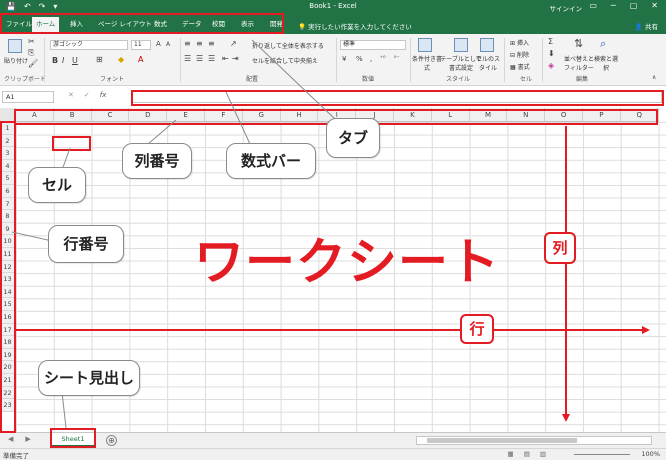 Image resolution: width=666 pixels, height=460 pixels. Describe the element at coordinates (582, 79) in the screenshot. I see `editing-group-label: 編集` at that location.